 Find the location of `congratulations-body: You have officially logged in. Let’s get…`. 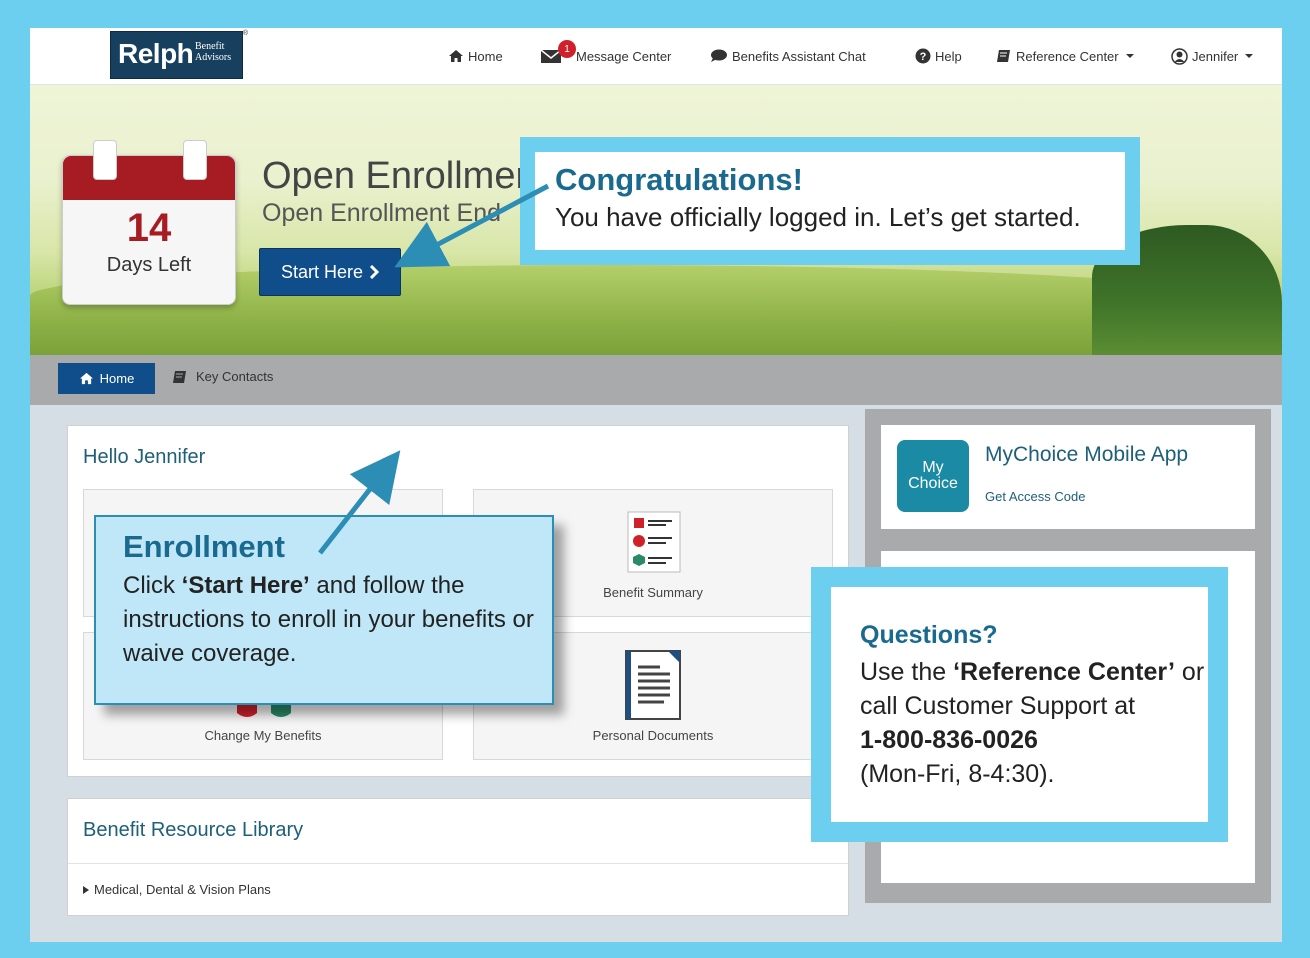

congratulations-body: You have officially logged in. Let’s get… is located at coordinates (818, 217).